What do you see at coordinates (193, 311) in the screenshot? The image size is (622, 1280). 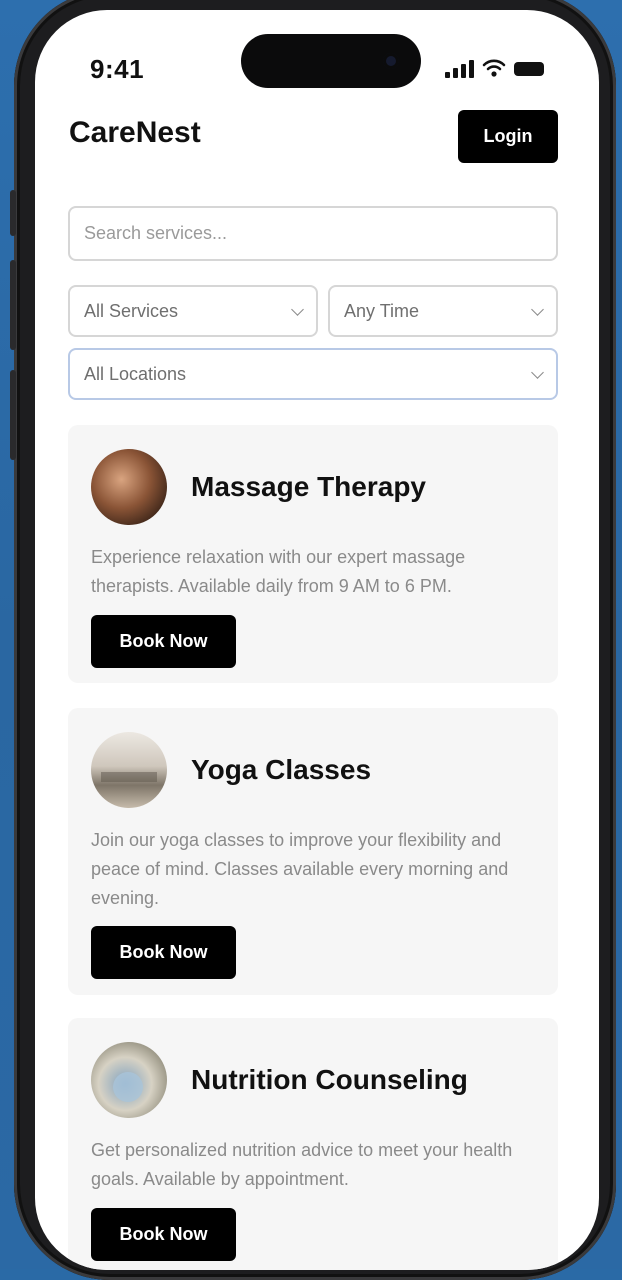 I see `services-filter-select: All Services` at bounding box center [193, 311].